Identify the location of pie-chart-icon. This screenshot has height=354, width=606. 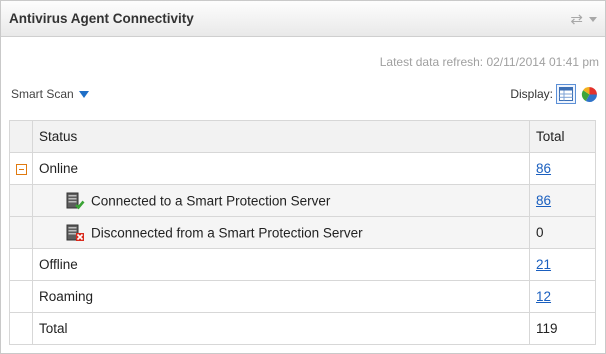
(589, 94).